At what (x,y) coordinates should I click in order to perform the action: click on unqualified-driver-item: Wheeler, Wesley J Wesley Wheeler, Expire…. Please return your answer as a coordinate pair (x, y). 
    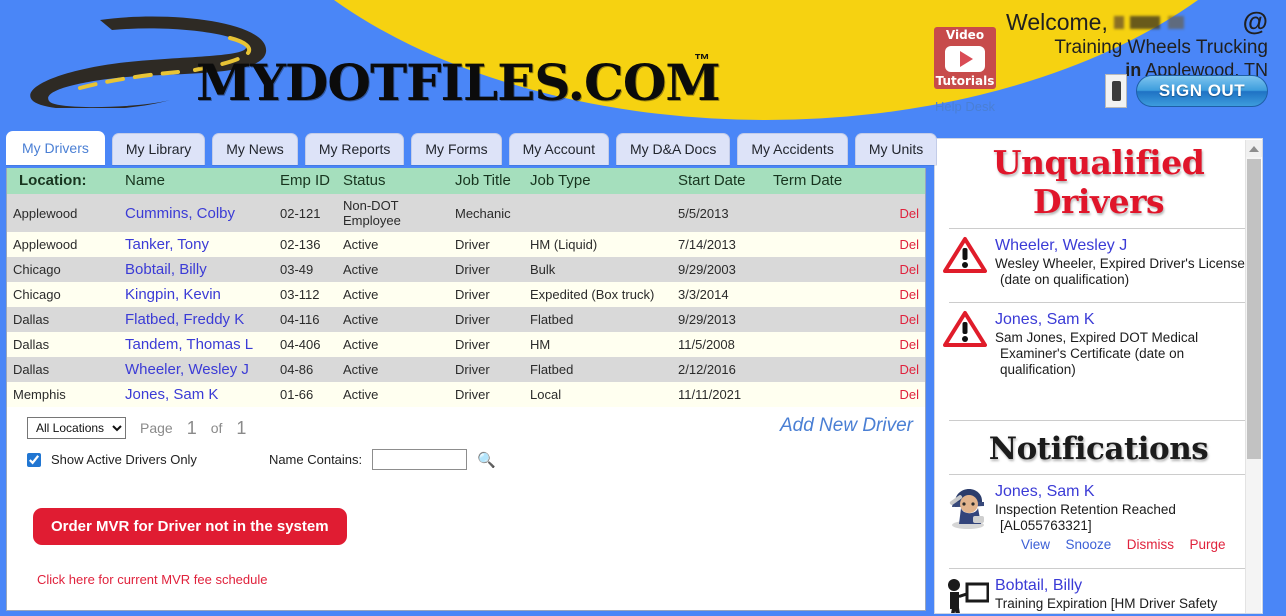
    Looking at the image, I should click on (1098, 263).